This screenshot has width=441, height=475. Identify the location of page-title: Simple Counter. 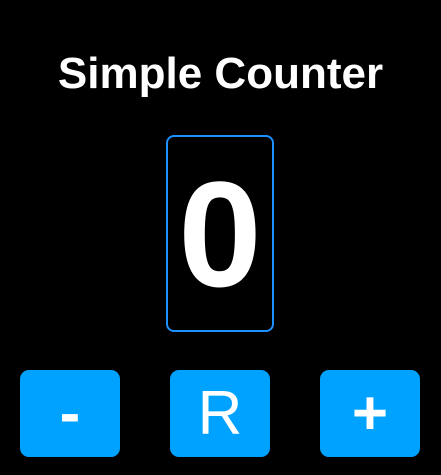
(220, 73).